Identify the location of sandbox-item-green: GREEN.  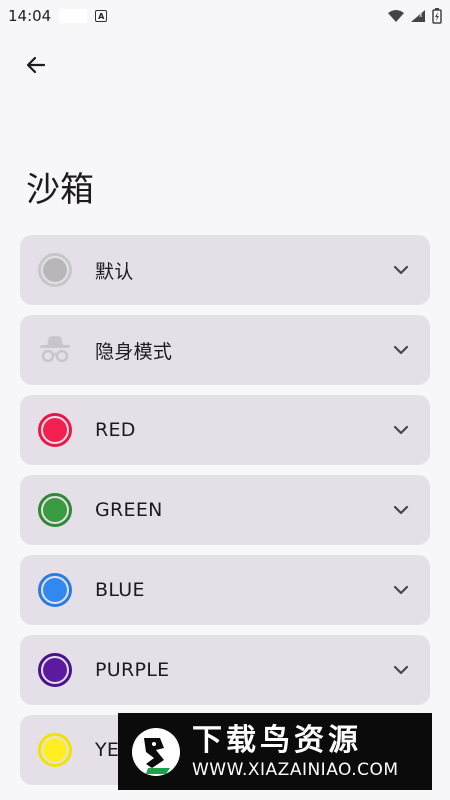
(225, 510).